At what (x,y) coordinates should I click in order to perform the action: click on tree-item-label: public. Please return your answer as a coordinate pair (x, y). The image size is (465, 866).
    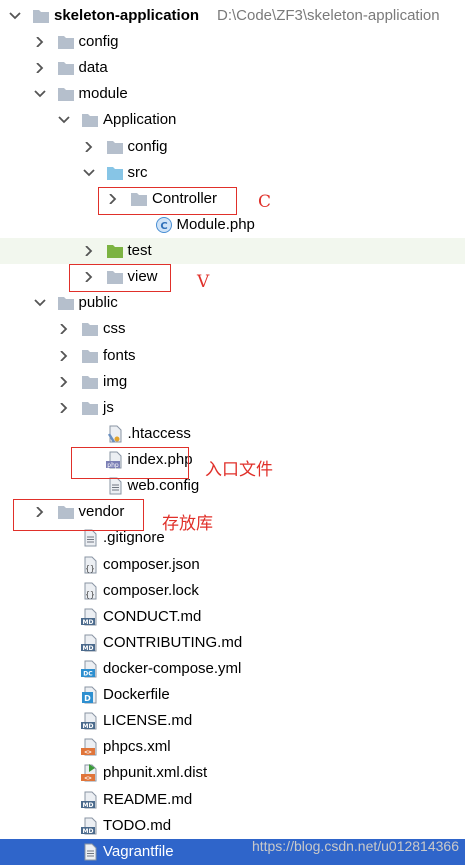
    Looking at the image, I should click on (98, 303).